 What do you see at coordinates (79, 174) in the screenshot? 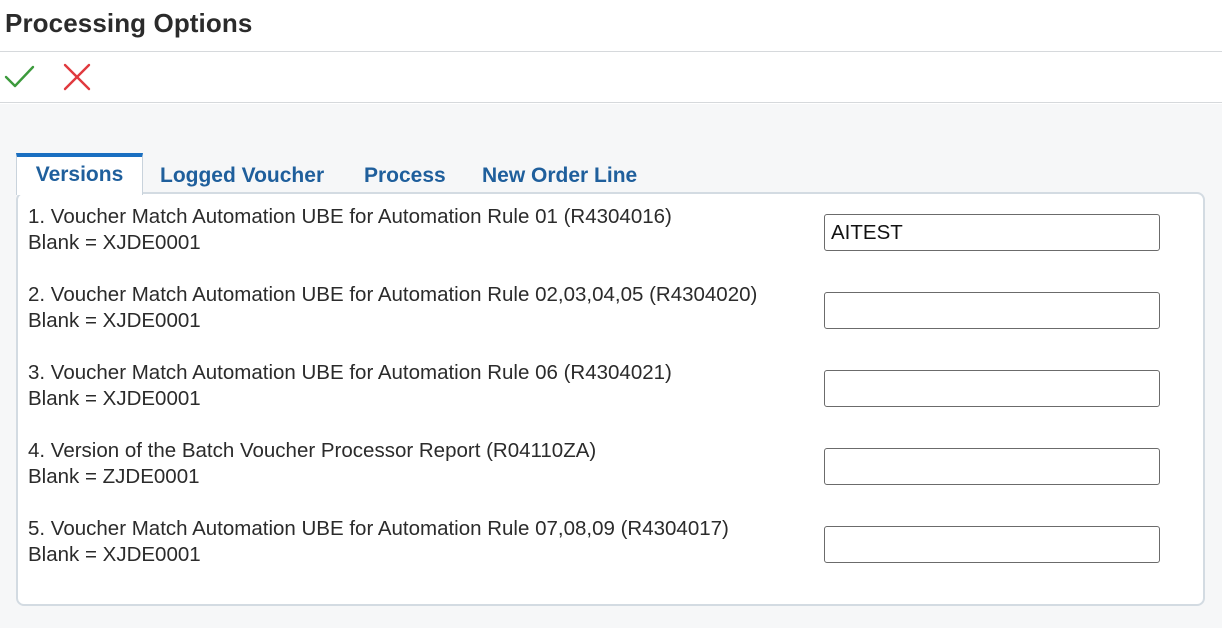
I see `tab-versions: Versions` at bounding box center [79, 174].